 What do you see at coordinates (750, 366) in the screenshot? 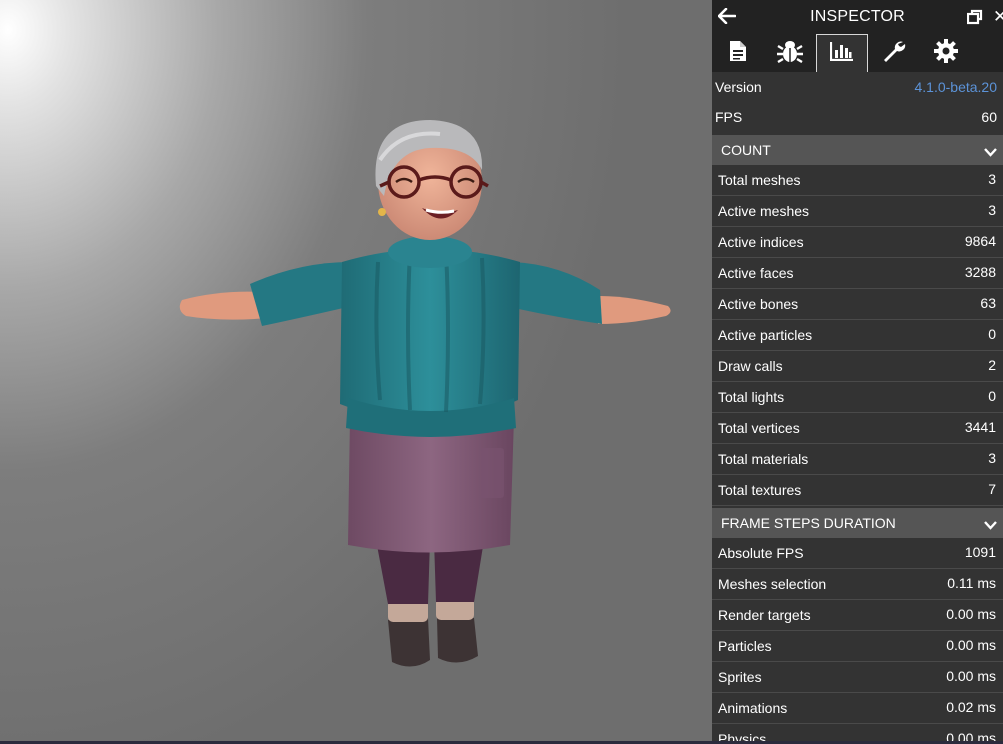
I see `stat-label: Draw calls` at bounding box center [750, 366].